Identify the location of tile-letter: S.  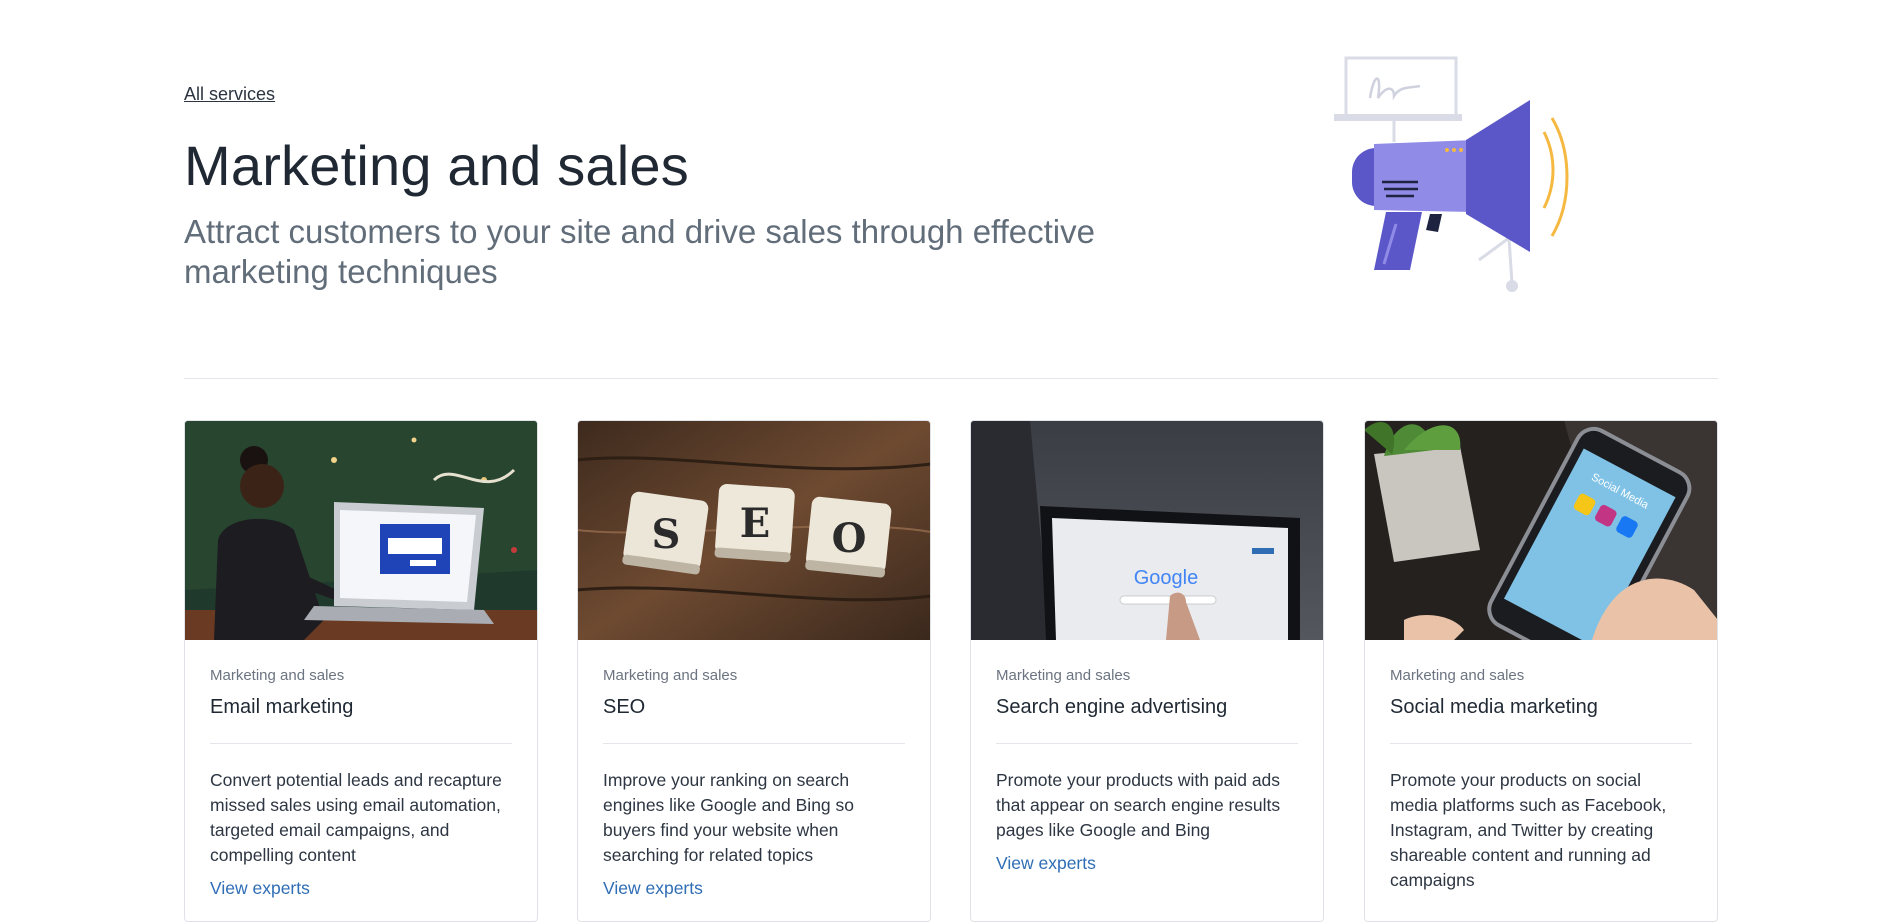
(666, 534).